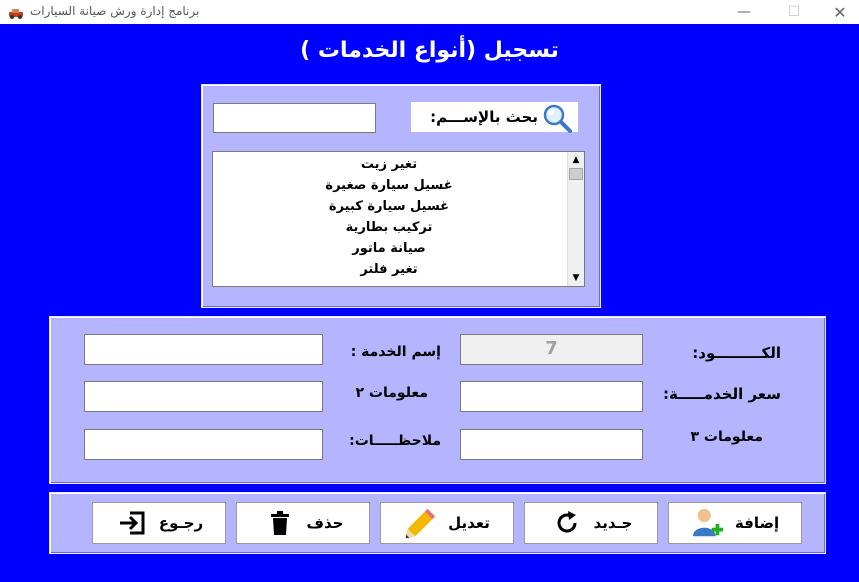 This screenshot has height=582, width=859. I want to click on search-input, so click(294, 118).